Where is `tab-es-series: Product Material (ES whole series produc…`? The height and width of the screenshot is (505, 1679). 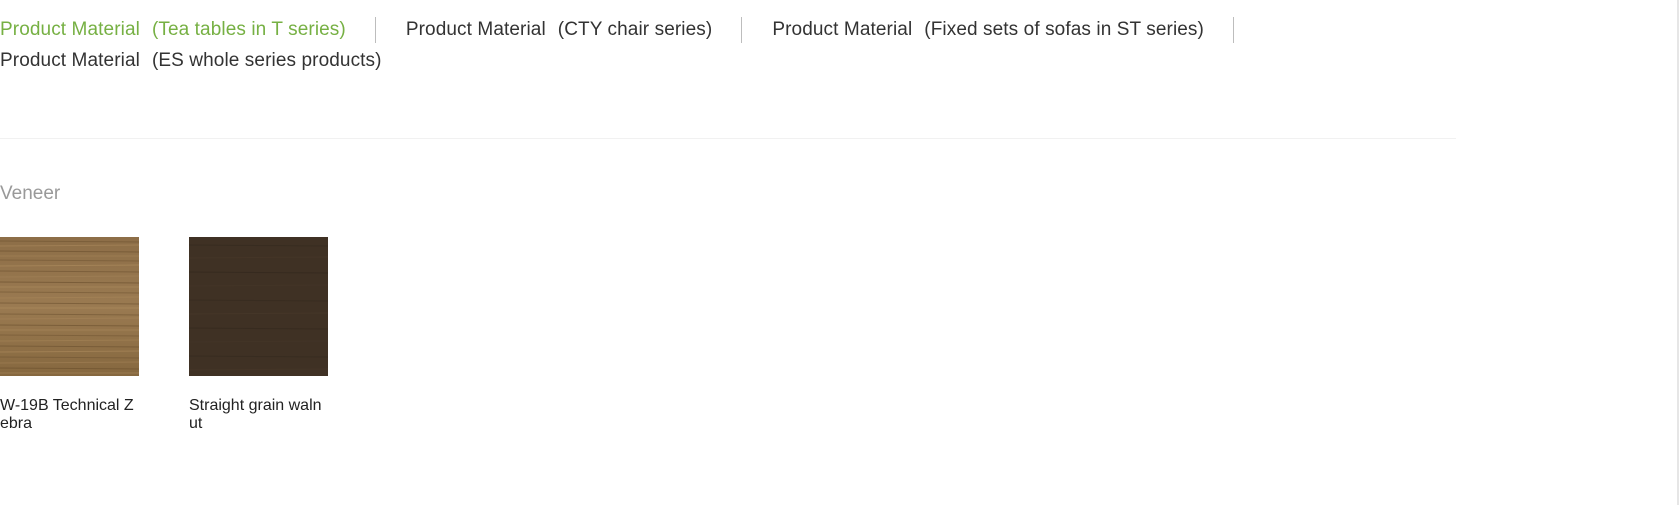
tab-es-series: Product Material (ES whole series produc… is located at coordinates (191, 60).